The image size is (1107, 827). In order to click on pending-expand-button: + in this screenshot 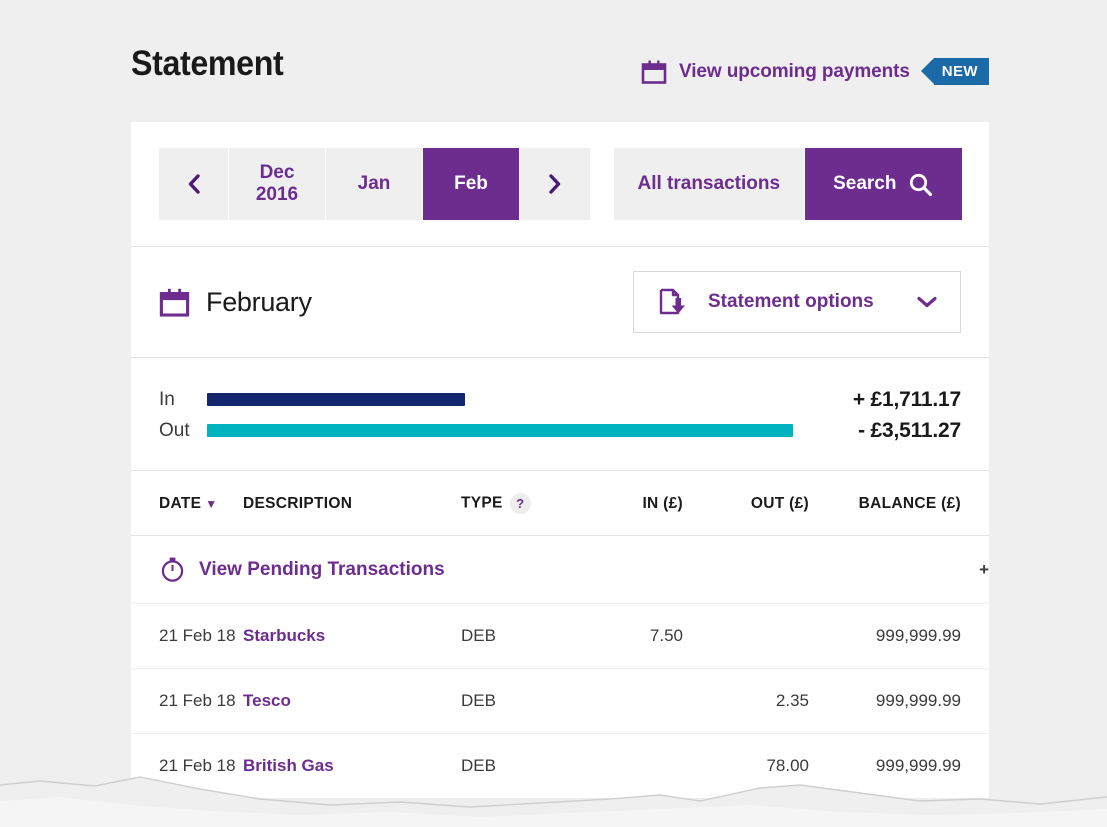, I will do `click(899, 569)`.